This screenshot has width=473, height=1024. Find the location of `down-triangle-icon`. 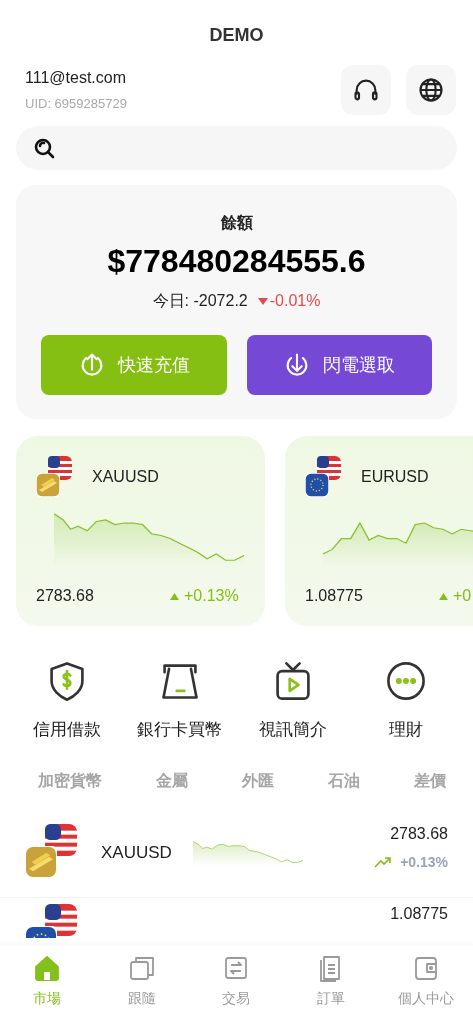

down-triangle-icon is located at coordinates (262, 301).